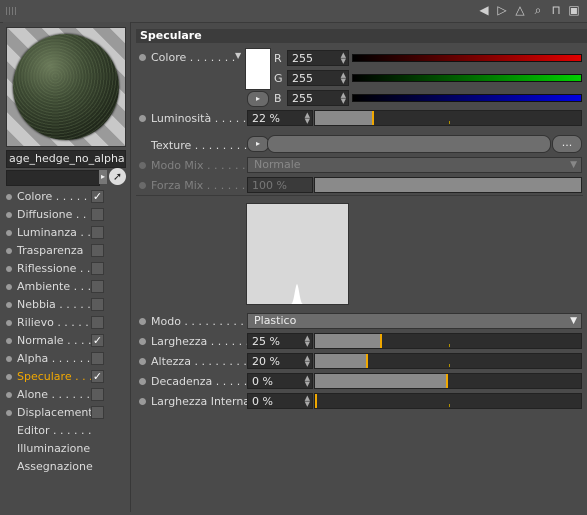  What do you see at coordinates (203, 381) in the screenshot?
I see `falloff-label: Decadenza . . . . . .` at bounding box center [203, 381].